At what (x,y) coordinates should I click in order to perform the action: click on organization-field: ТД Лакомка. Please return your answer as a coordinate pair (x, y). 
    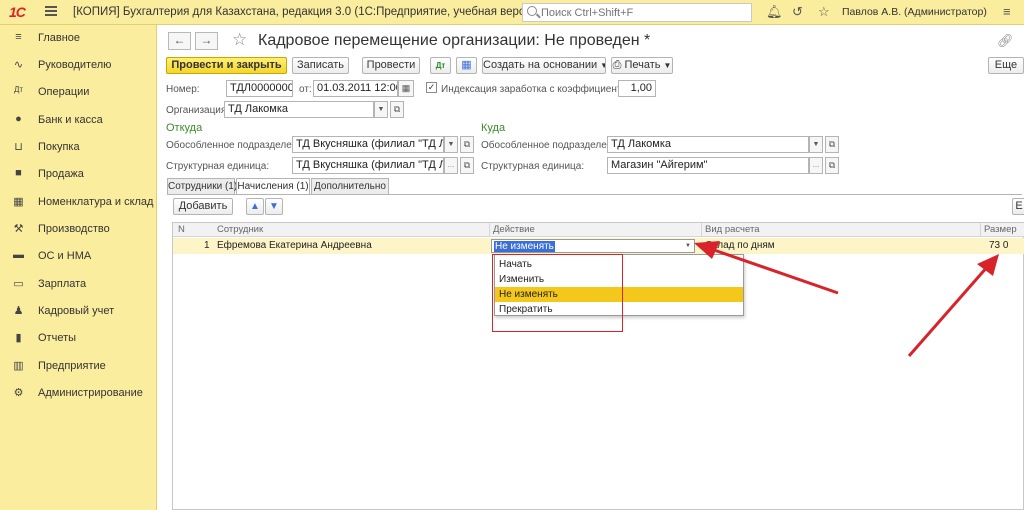
    Looking at the image, I should click on (299, 109).